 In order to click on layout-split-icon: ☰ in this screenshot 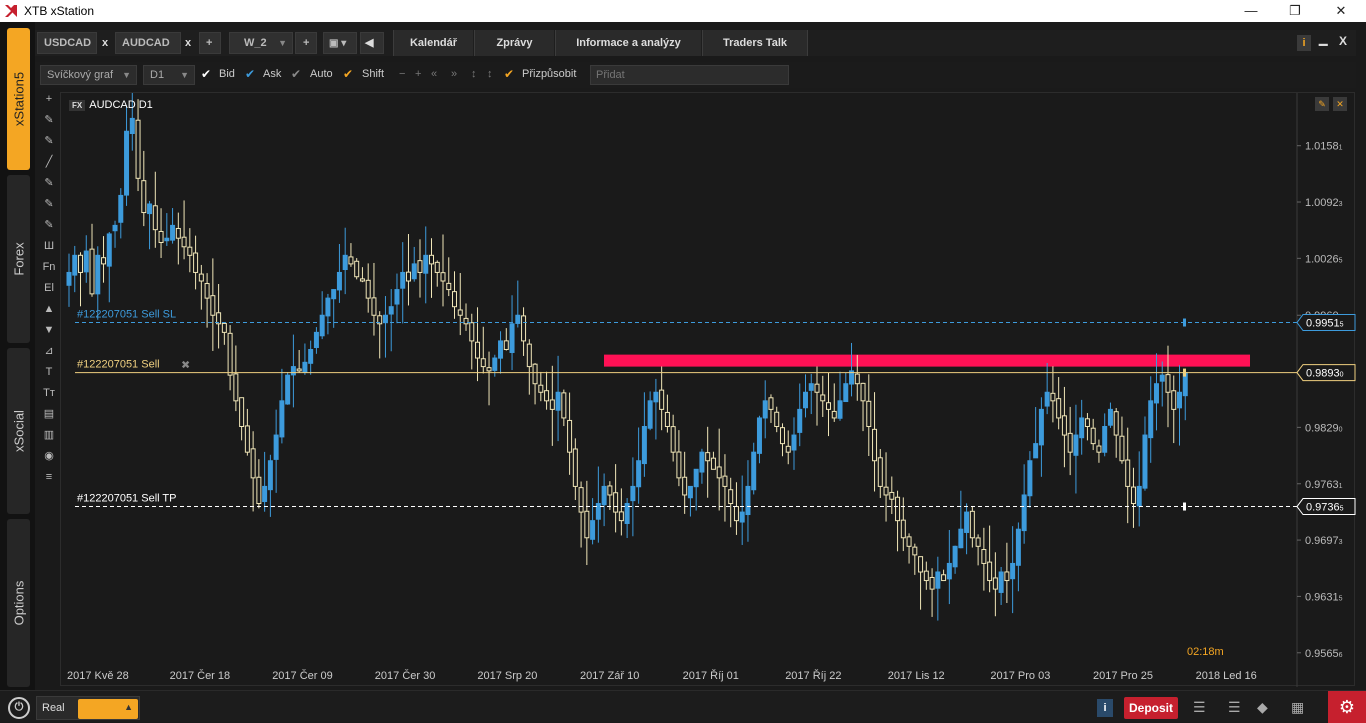, I will do `click(1199, 707)`.